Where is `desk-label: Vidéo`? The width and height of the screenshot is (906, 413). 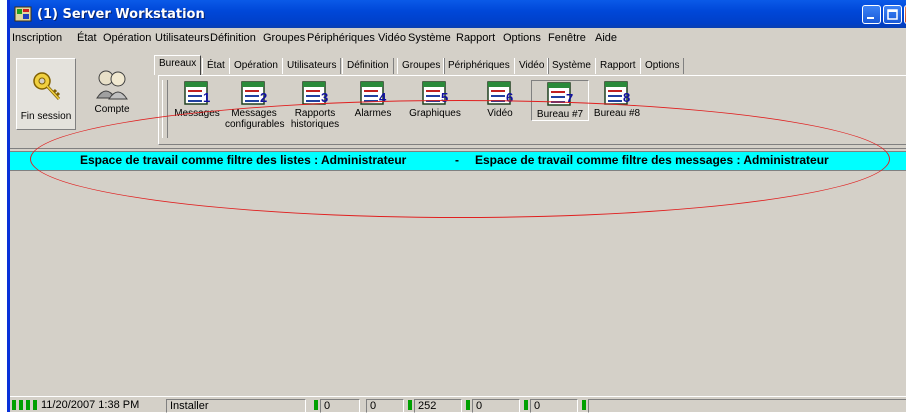 desk-label: Vidéo is located at coordinates (500, 113).